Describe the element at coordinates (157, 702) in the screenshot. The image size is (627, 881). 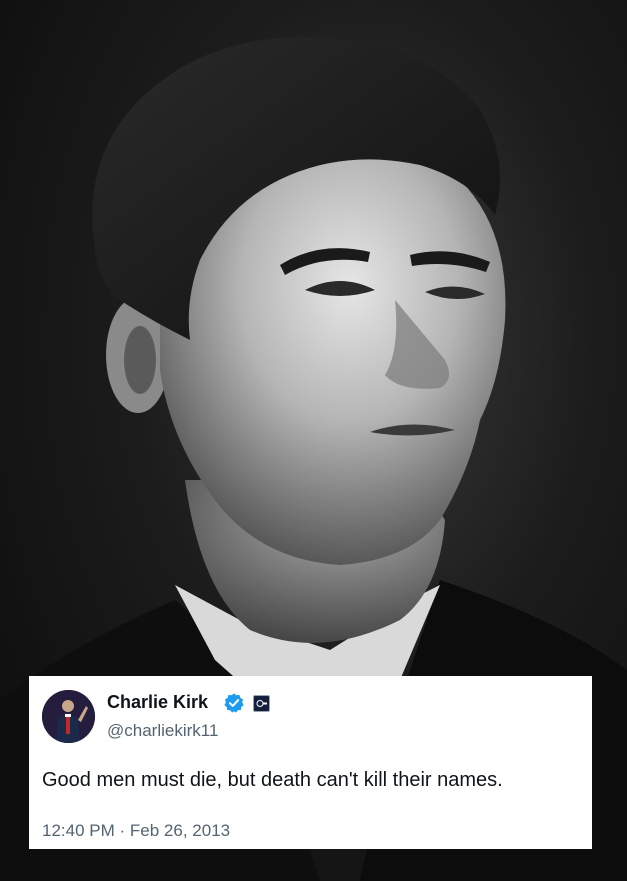
I see `display-name: Charlie Kirk` at that location.